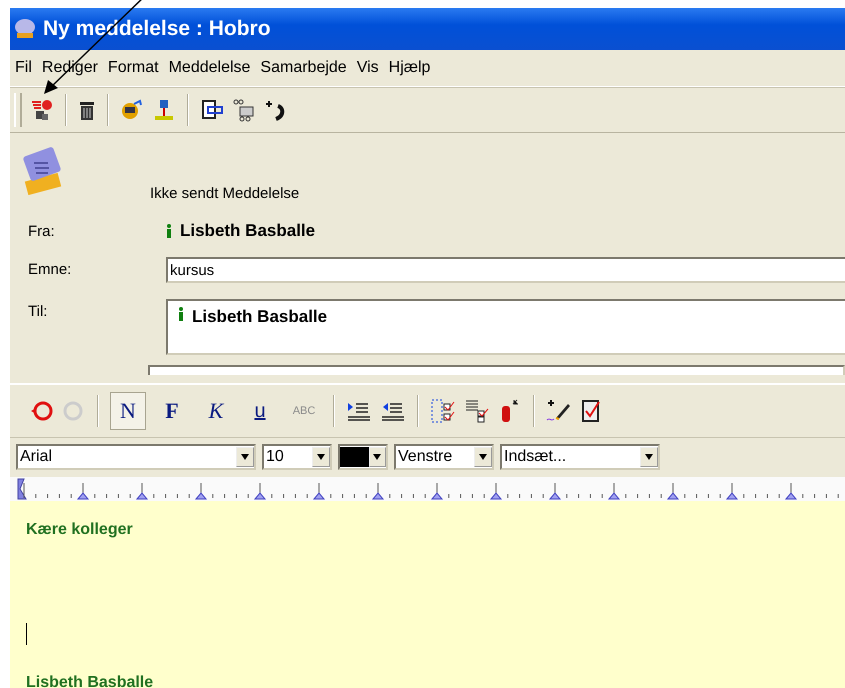 The height and width of the screenshot is (688, 845). I want to click on format-button: K, so click(216, 411).